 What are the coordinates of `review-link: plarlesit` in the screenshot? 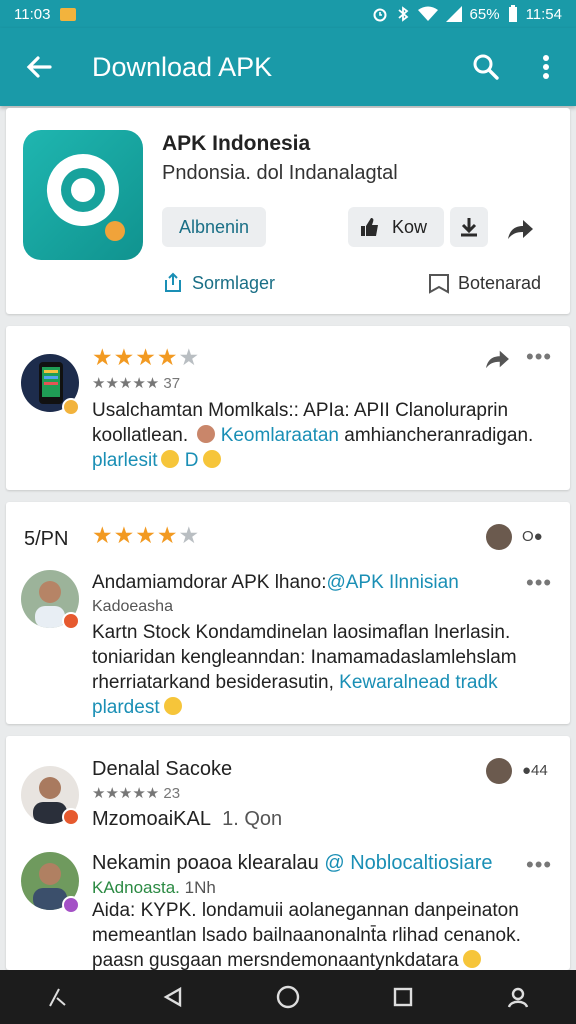 It's located at (124, 460).